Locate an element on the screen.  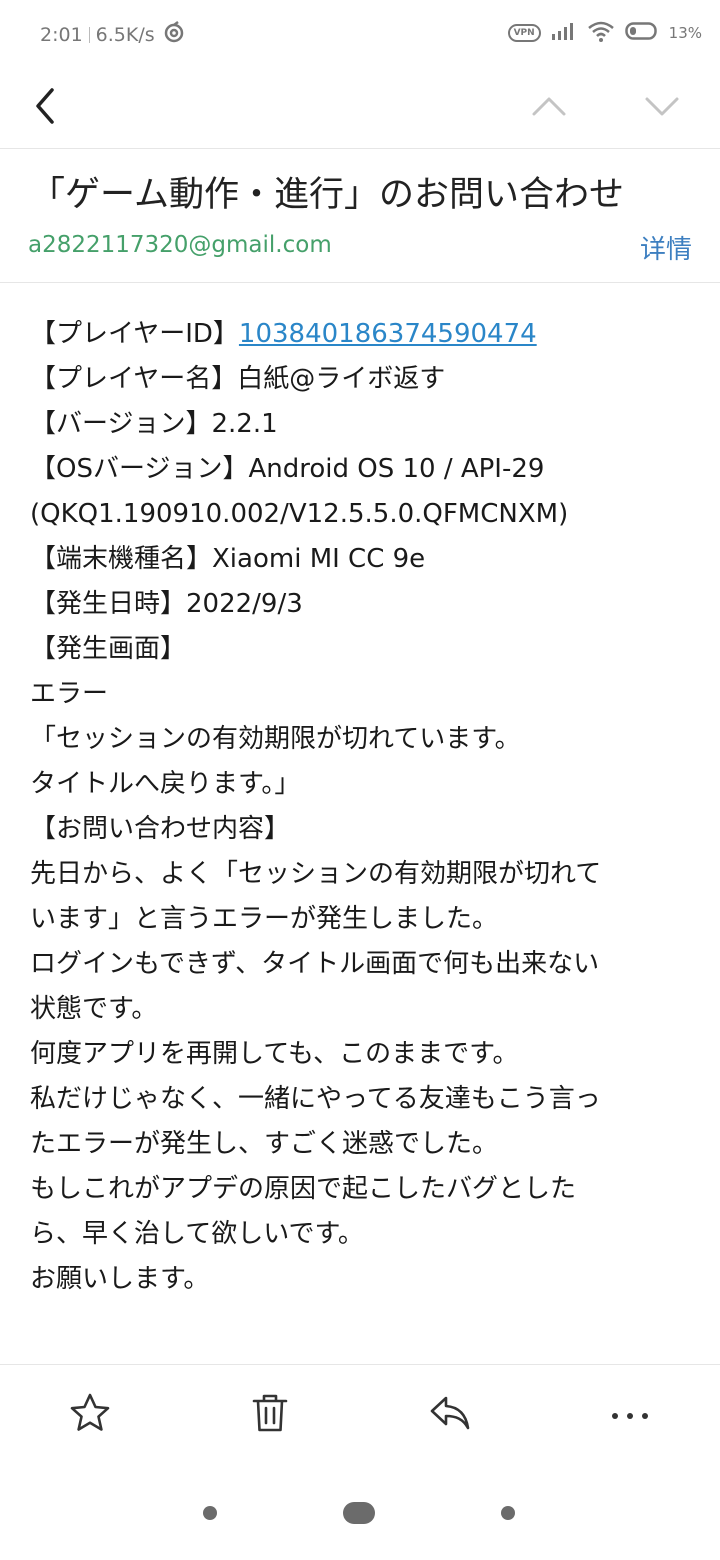
body-line: たエラーが発生し、すごく迷惑でした。 is located at coordinates (264, 1144).